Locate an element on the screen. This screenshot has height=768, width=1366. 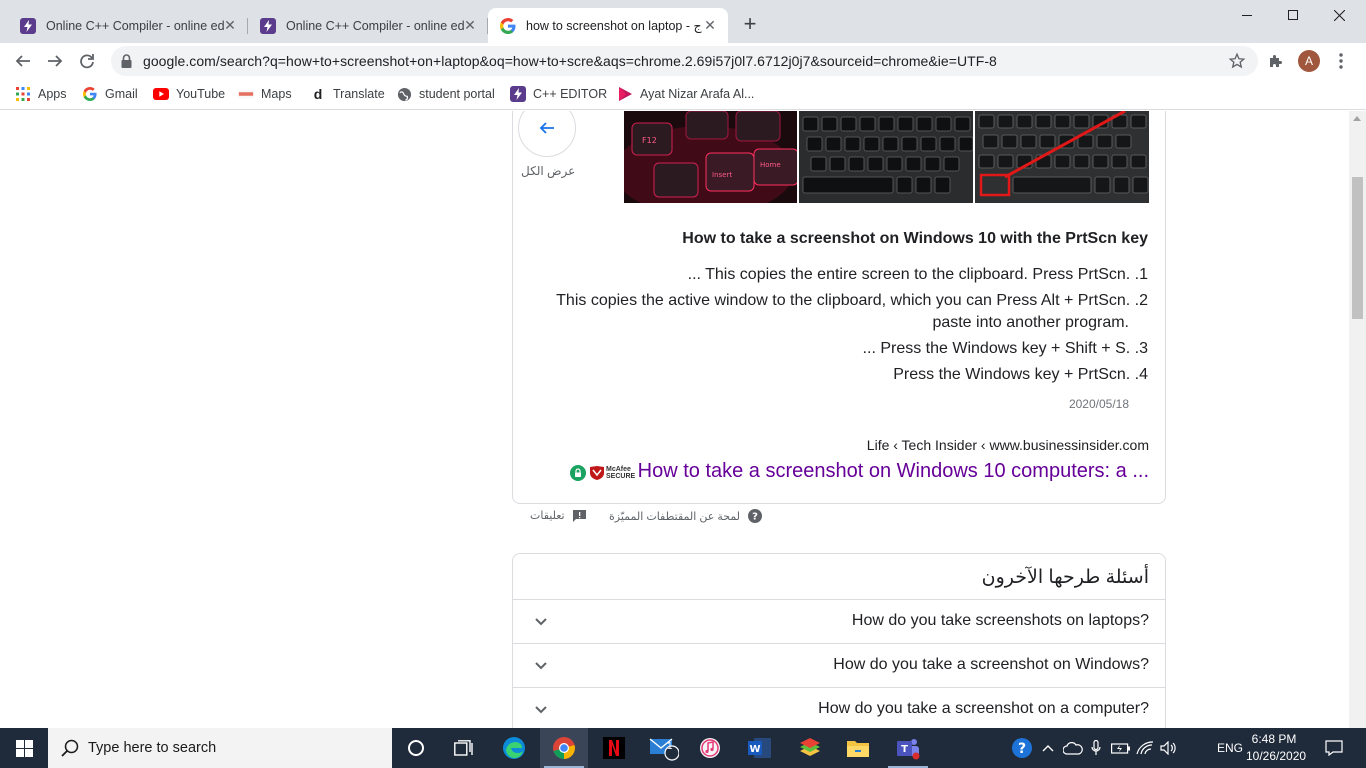
bookmark-youtube: YouTube is located at coordinates (189, 94).